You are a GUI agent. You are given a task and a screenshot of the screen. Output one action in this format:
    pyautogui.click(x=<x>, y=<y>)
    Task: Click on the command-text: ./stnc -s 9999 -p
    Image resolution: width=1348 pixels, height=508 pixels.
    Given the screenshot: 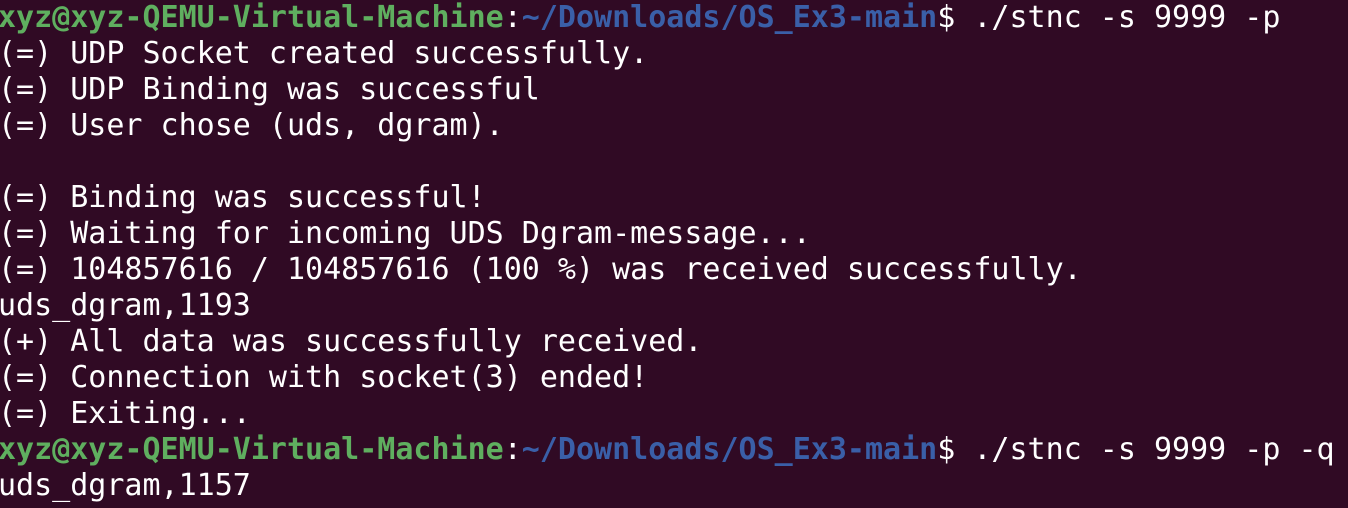 What is the action you would take?
    pyautogui.click(x=1127, y=17)
    